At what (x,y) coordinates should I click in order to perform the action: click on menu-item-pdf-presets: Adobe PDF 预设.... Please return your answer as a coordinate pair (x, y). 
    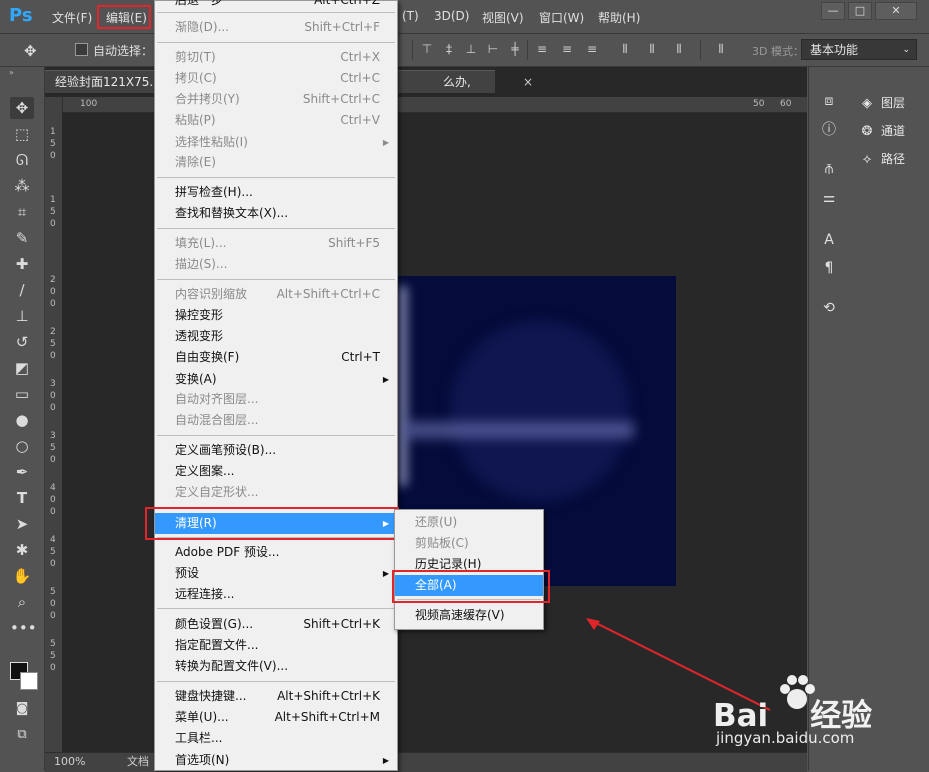
    Looking at the image, I should click on (276, 552).